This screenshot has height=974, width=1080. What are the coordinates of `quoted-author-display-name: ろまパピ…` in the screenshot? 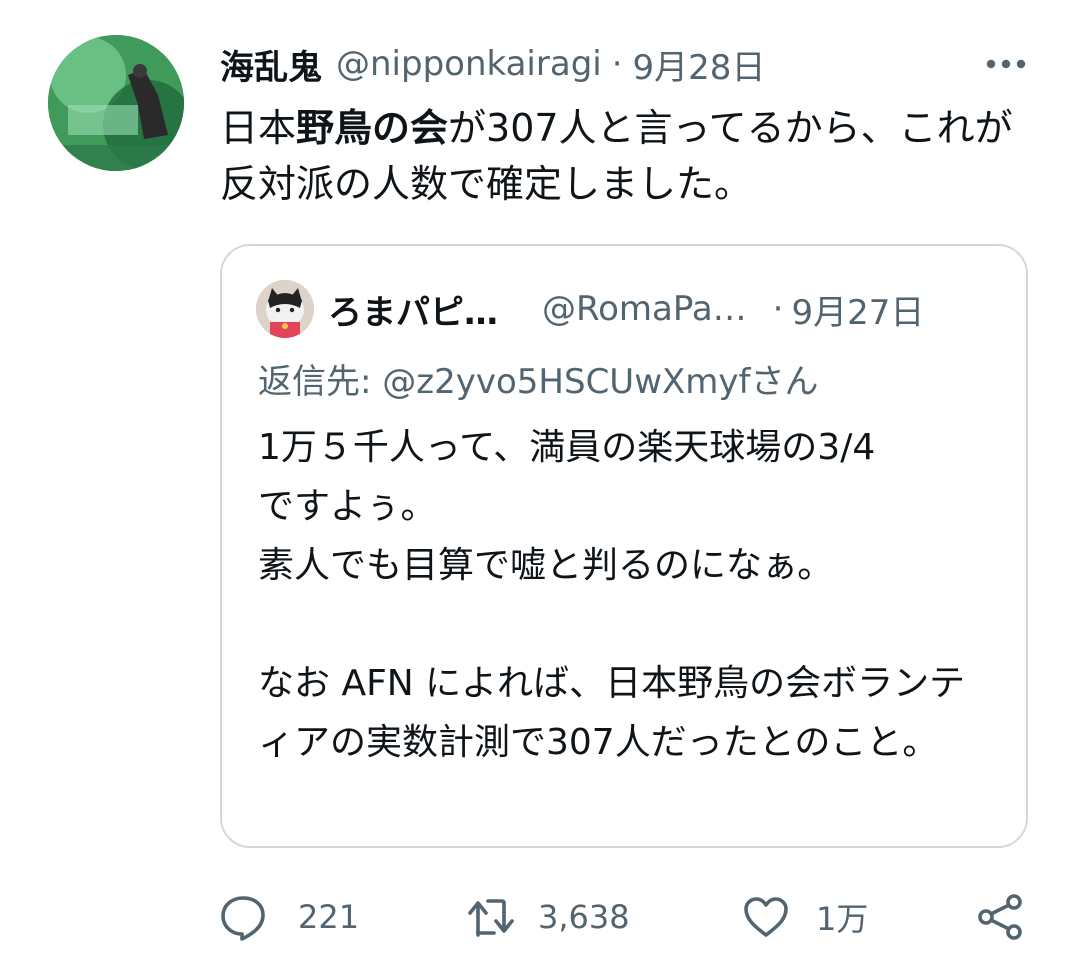 It's located at (413, 309).